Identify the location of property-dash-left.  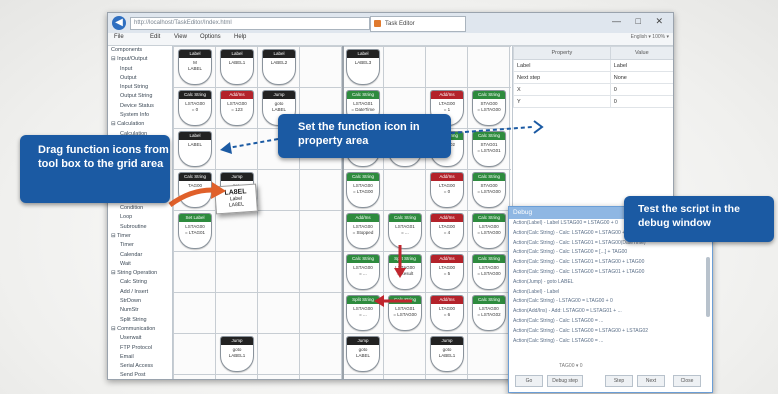
(253, 143).